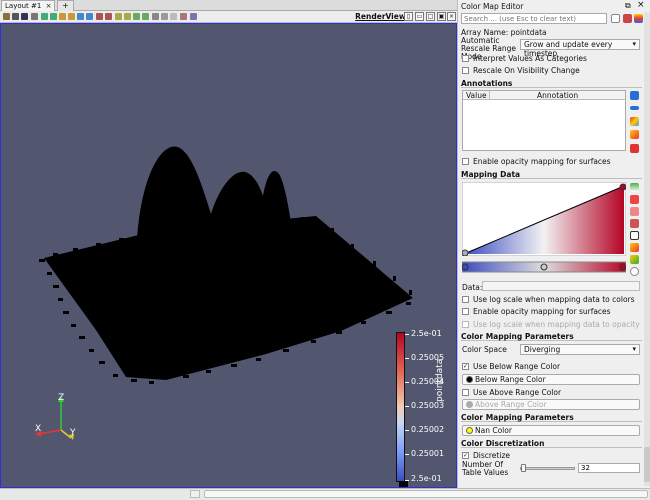  What do you see at coordinates (136, 16) in the screenshot?
I see `select-frustum-icon` at bounding box center [136, 16].